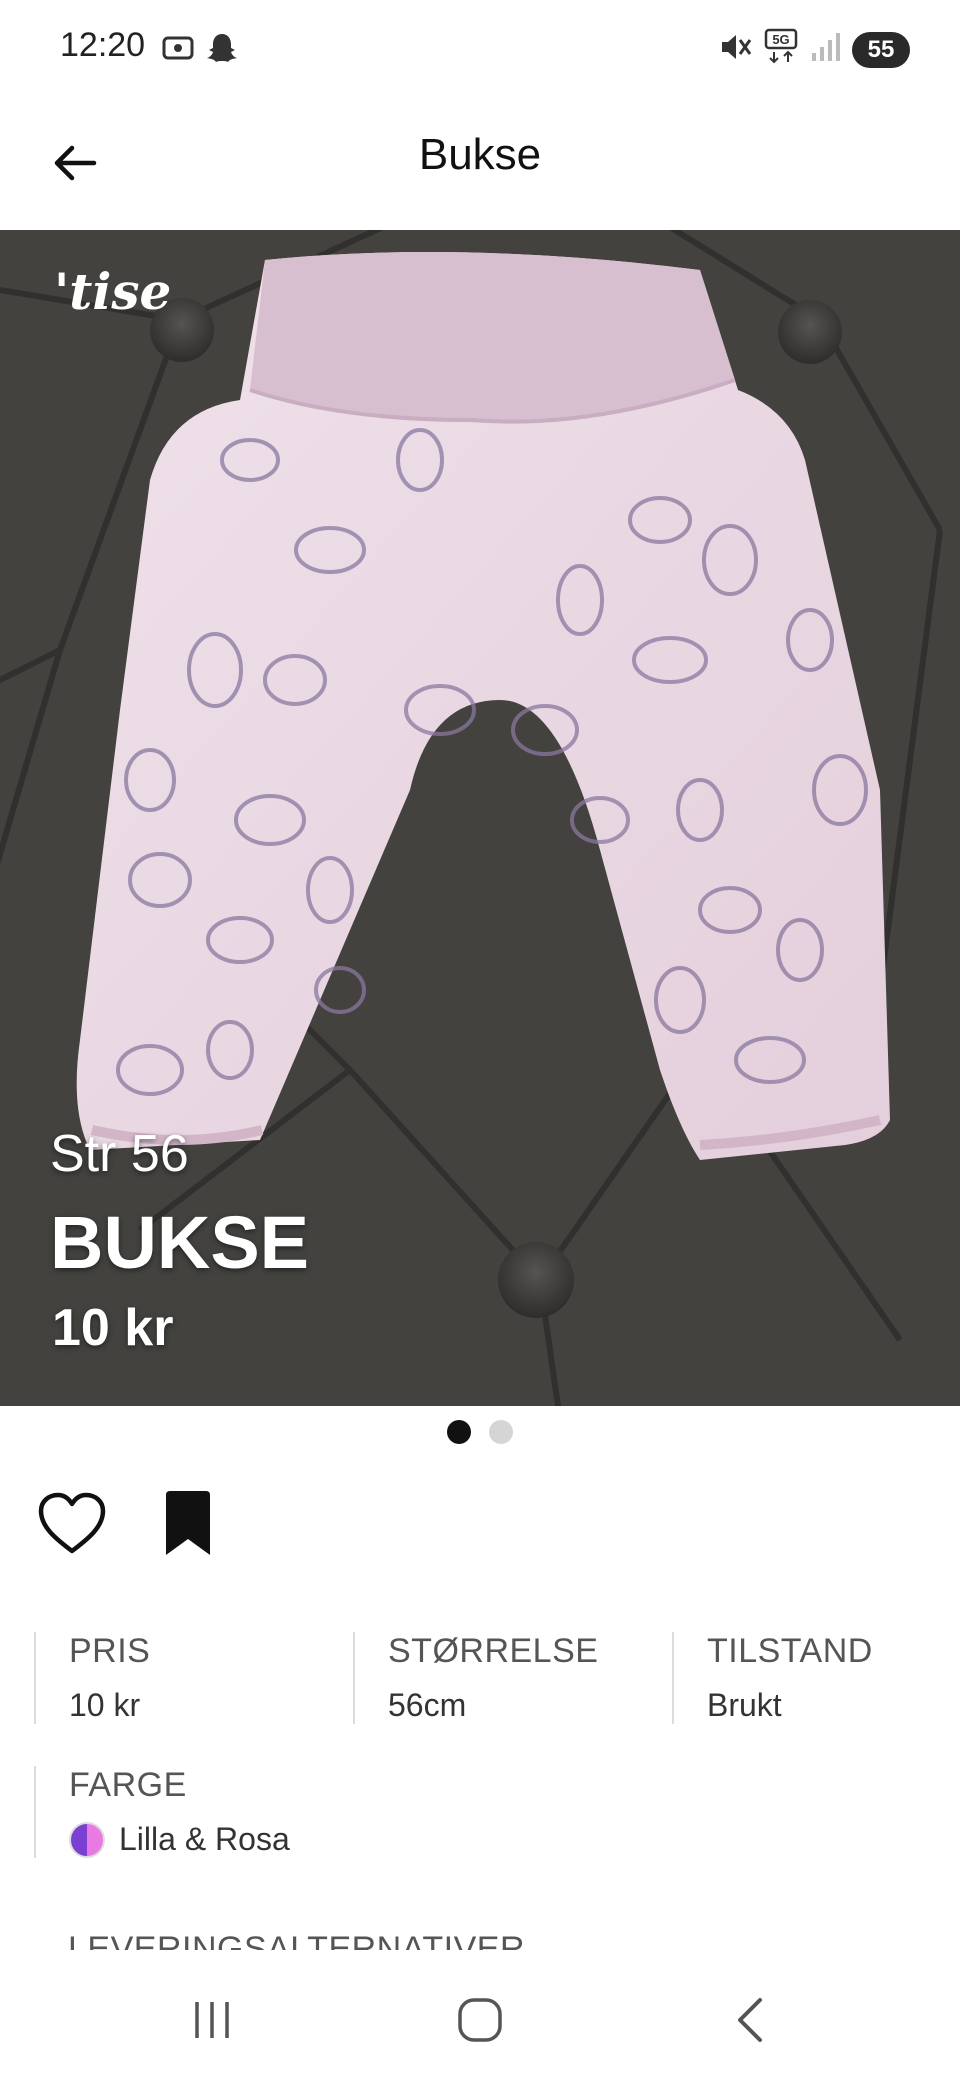 The height and width of the screenshot is (2080, 960). Describe the element at coordinates (297, 1940) in the screenshot. I see `delivery-section-label: LEVERINGSALTERNATIVER` at that location.